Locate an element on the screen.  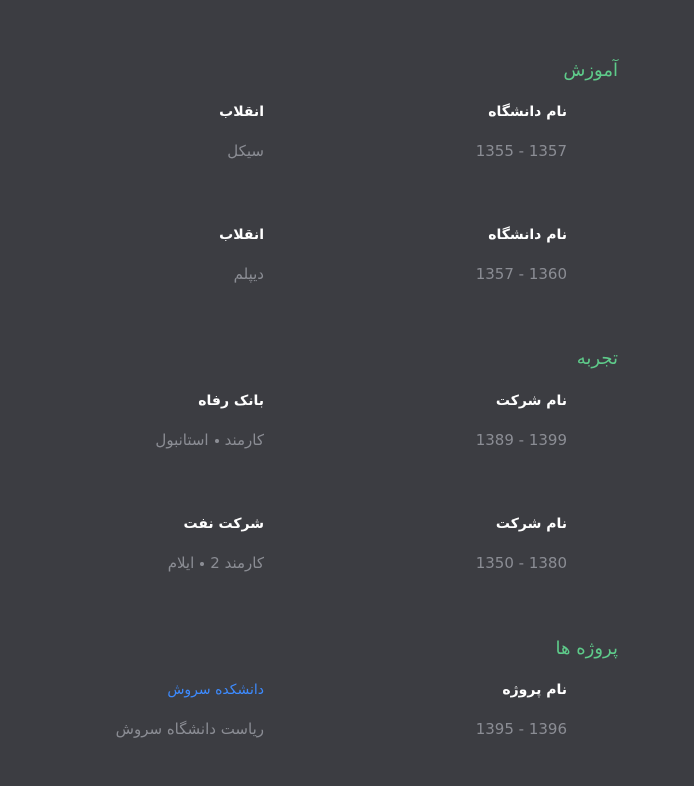
job-role: کارمند is located at coordinates (244, 440).